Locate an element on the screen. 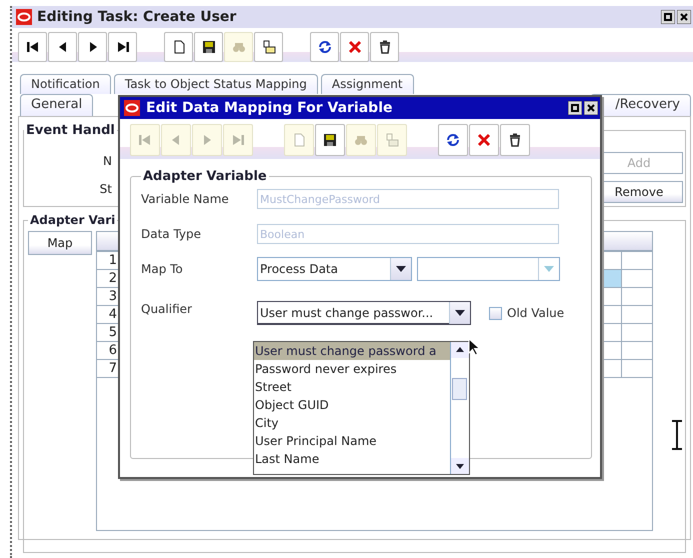 The width and height of the screenshot is (693, 558). group-title: Adapter Vari is located at coordinates (72, 220).